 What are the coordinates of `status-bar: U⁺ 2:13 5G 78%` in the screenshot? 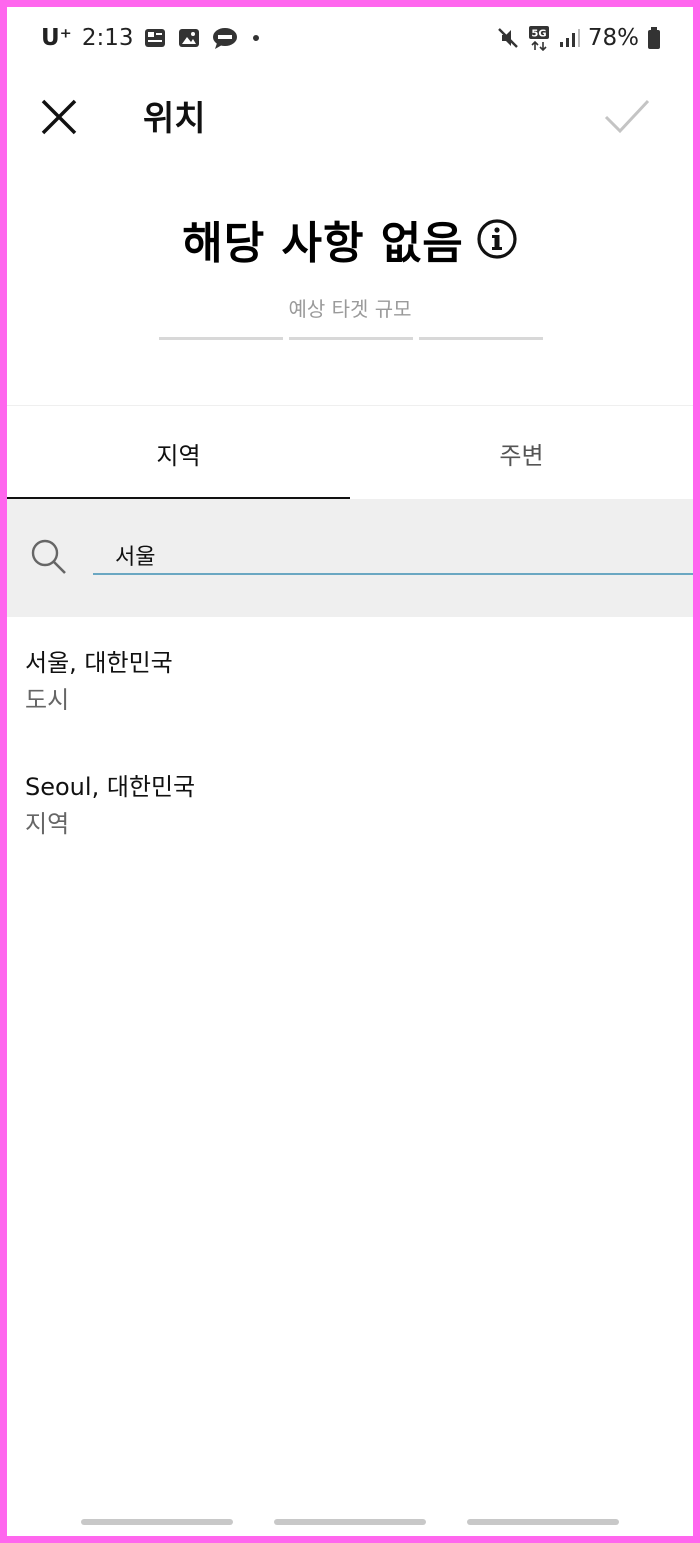 It's located at (350, 38).